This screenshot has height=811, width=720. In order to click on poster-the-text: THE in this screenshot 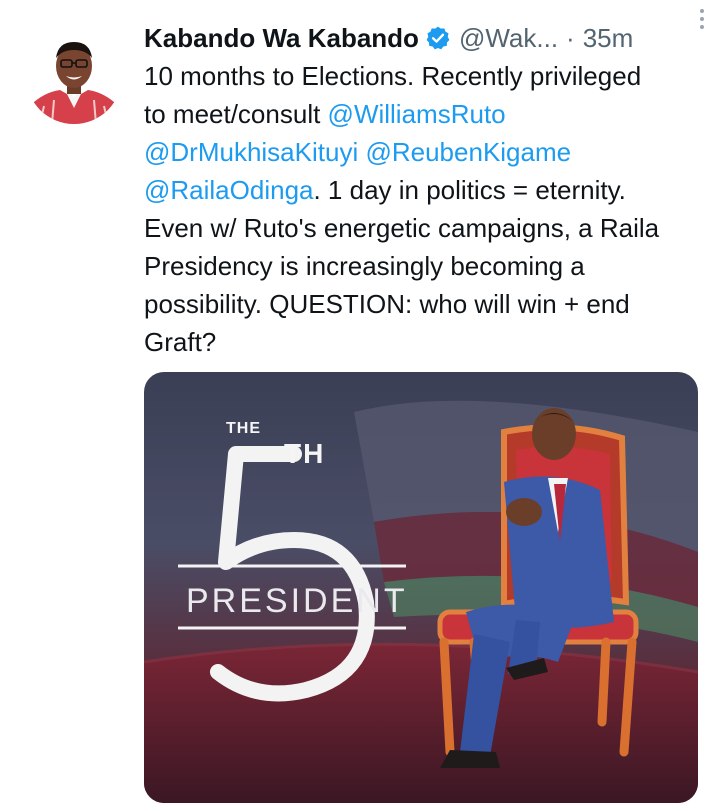, I will do `click(243, 428)`.